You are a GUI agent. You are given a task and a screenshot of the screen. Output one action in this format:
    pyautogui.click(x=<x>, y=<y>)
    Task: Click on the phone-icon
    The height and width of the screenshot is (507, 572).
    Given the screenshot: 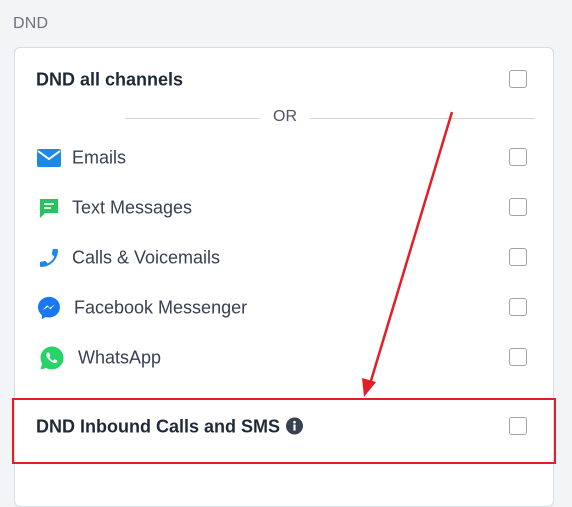 What is the action you would take?
    pyautogui.click(x=49, y=258)
    